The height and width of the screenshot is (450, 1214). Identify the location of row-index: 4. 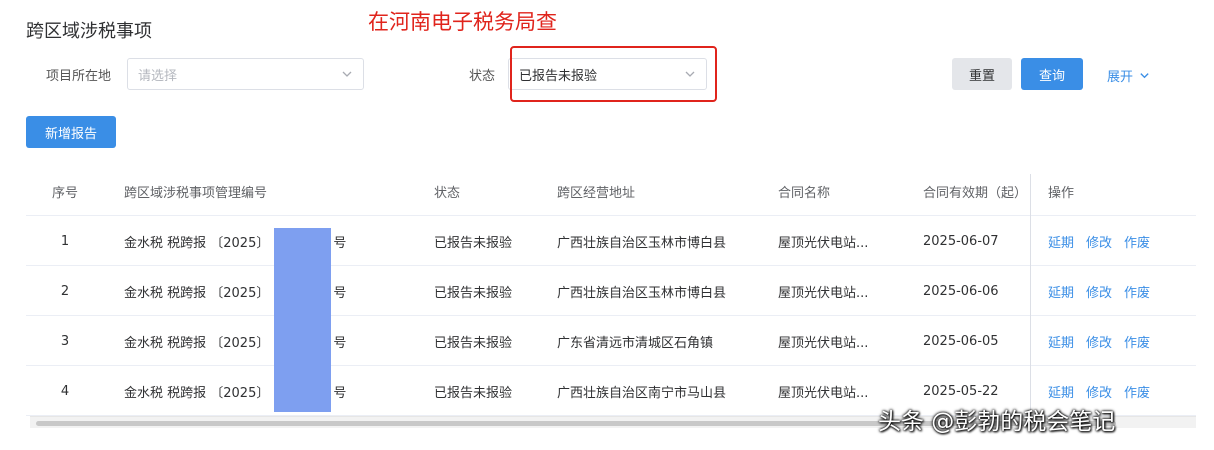
(65, 391).